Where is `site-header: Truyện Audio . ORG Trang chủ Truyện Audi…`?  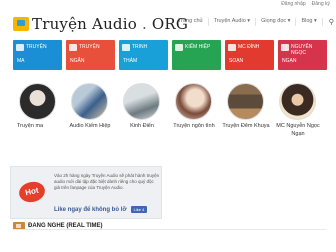
site-header: Truyện Audio . ORG Trang chủ Truyện Audi… is located at coordinates (168, 24).